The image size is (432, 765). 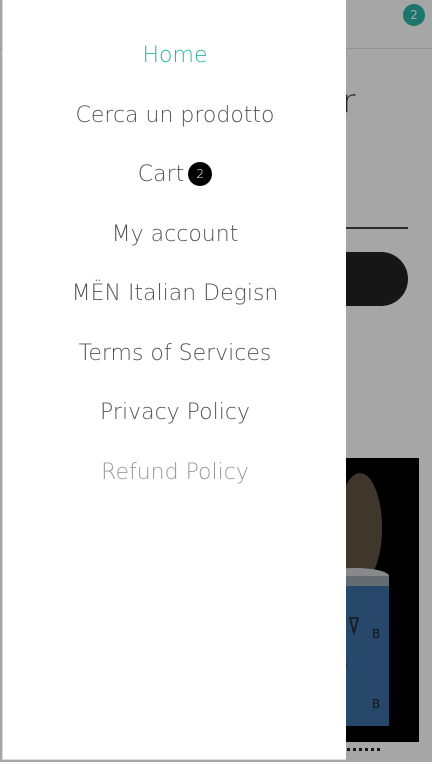 I want to click on nav-item-label: Terms of Services, so click(x=175, y=353).